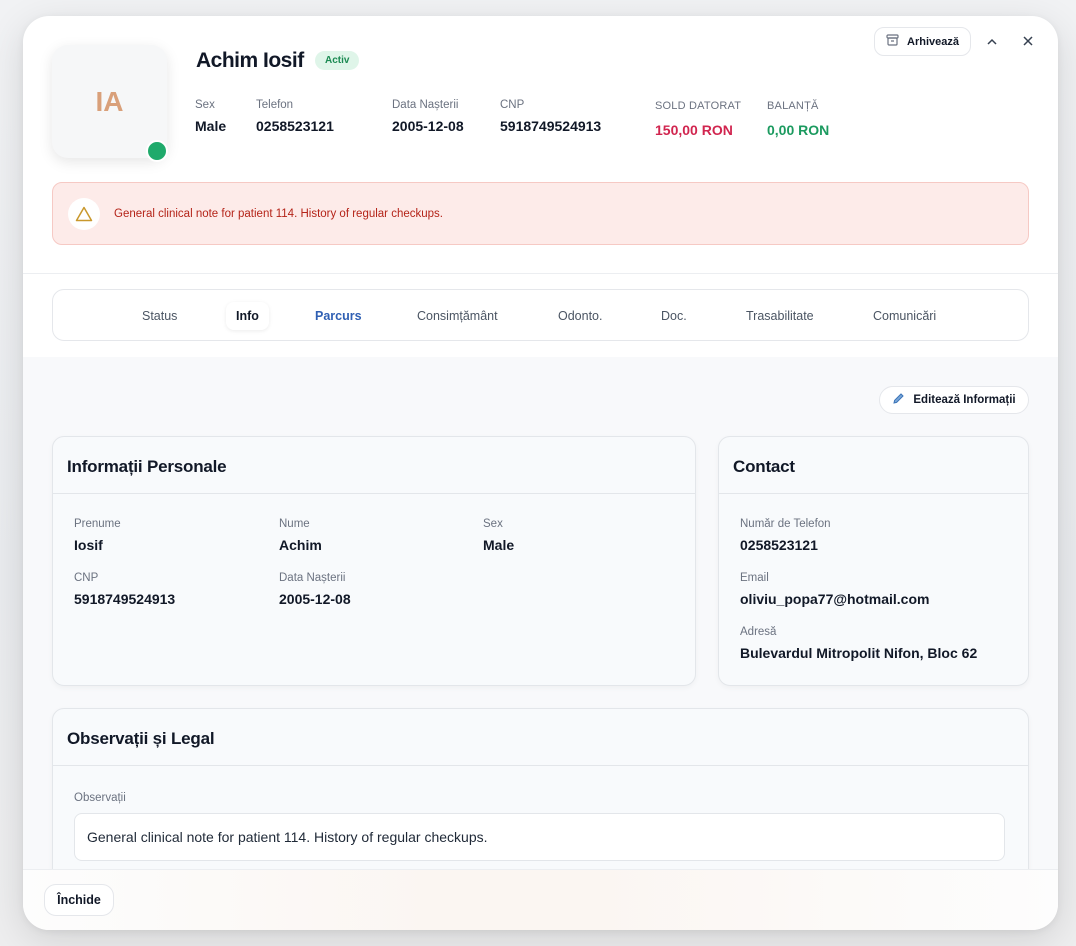  What do you see at coordinates (147, 466) in the screenshot?
I see `personal-info-title: Informații Personale` at bounding box center [147, 466].